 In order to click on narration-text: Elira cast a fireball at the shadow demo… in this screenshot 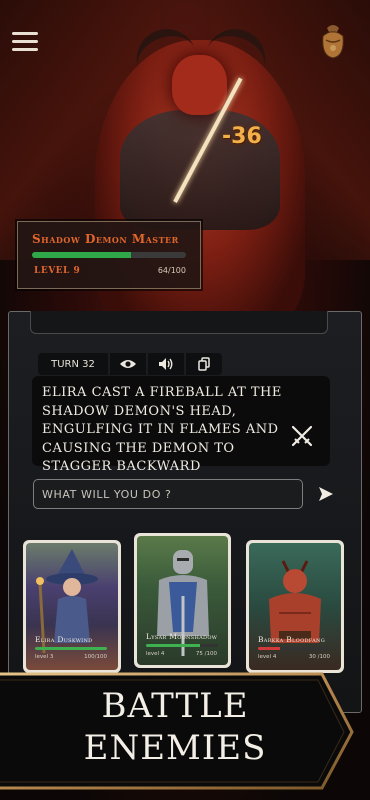, I will do `click(162, 429)`.